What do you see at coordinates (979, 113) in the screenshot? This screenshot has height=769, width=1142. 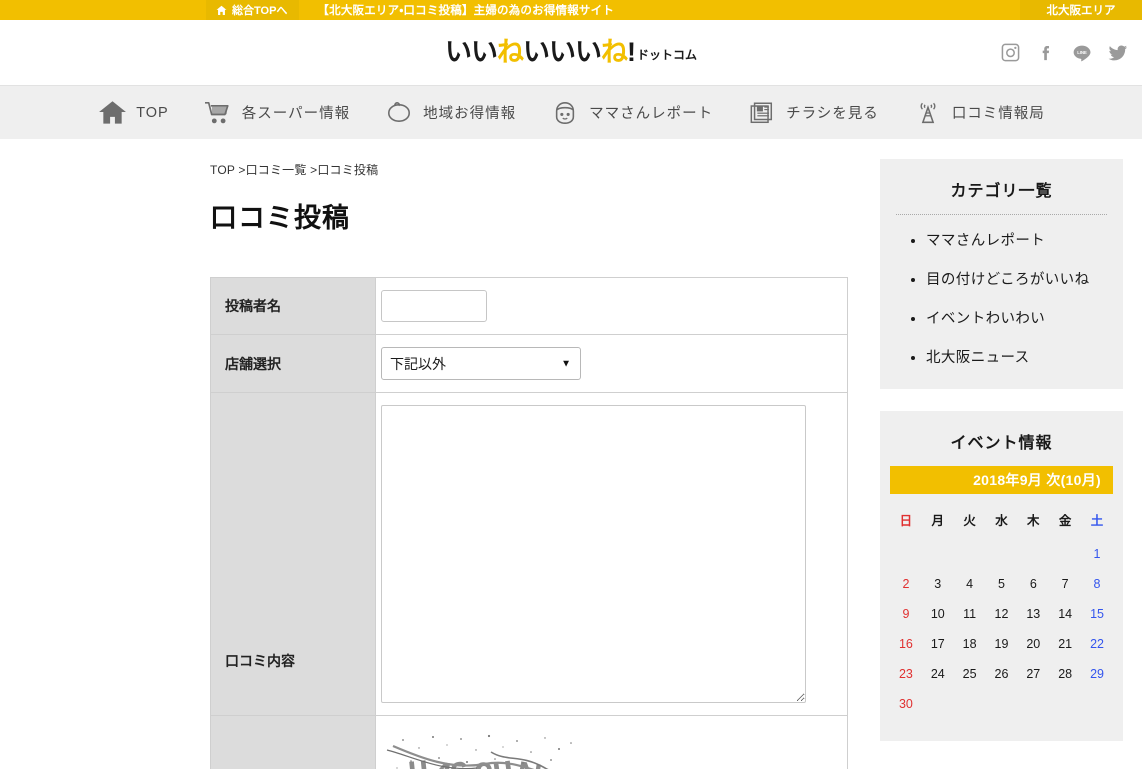 I see `nav-item-review-bureau: 口コミ情報局` at bounding box center [979, 113].